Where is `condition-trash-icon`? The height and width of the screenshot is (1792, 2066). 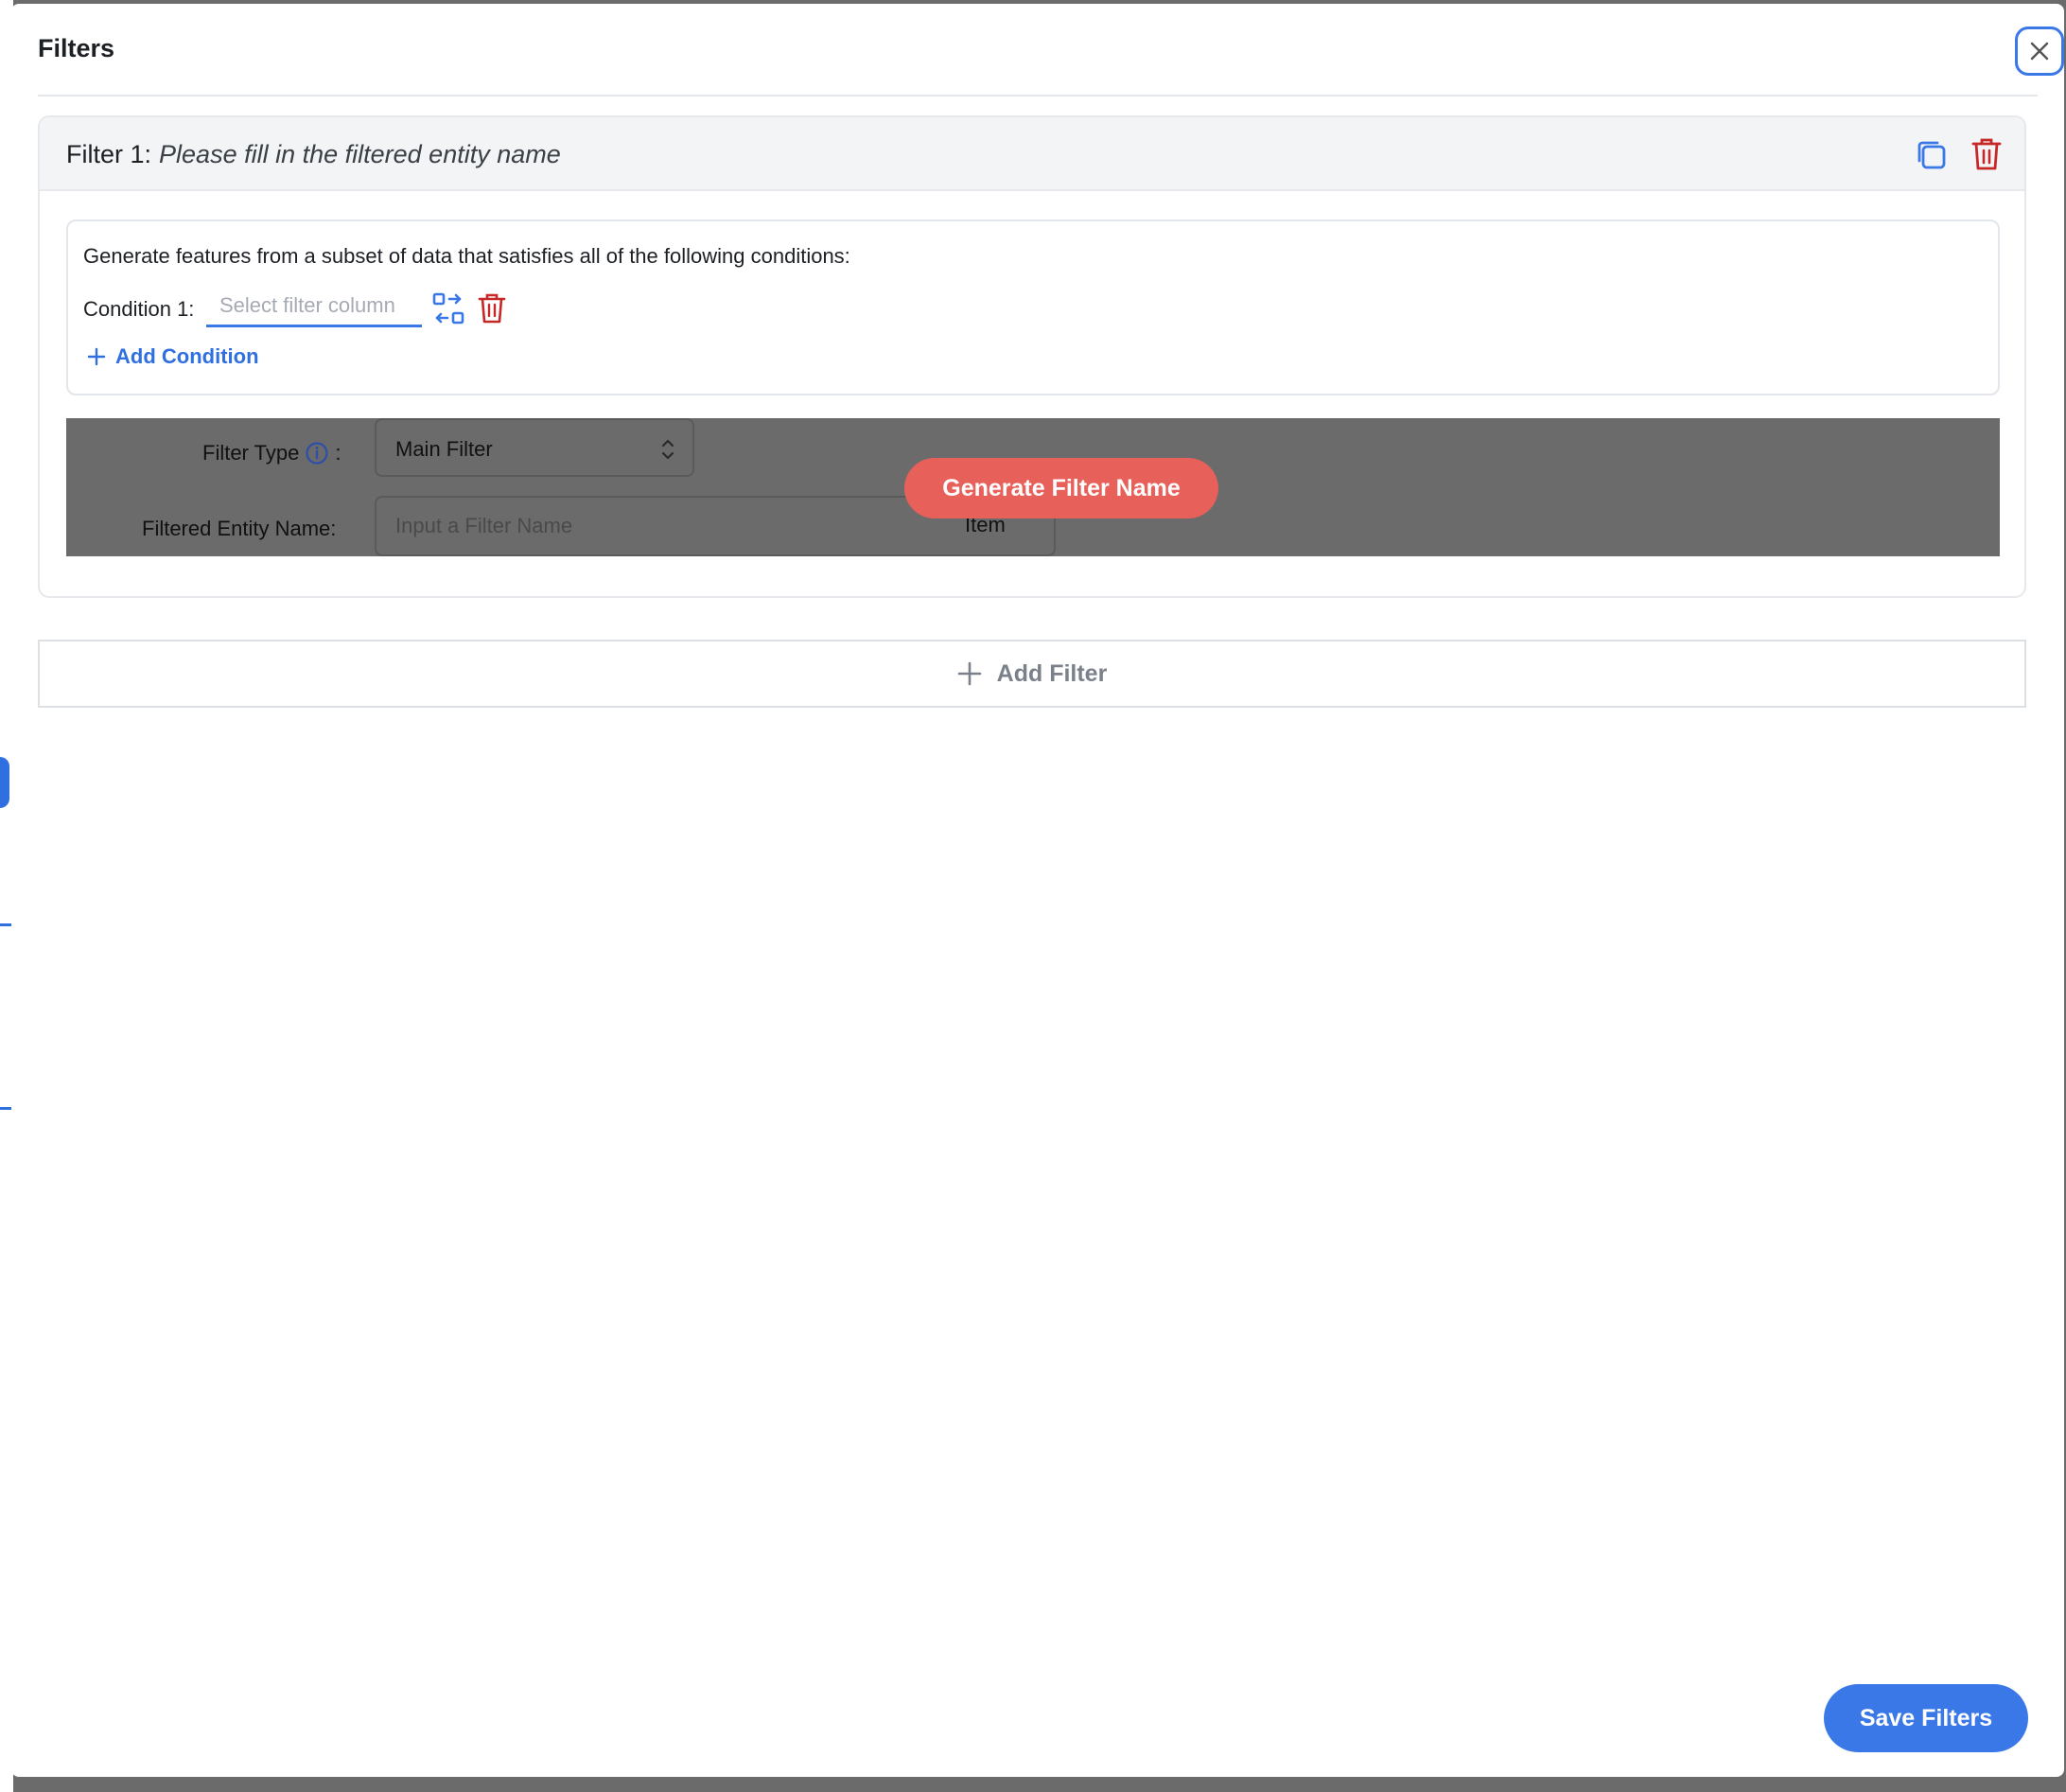
condition-trash-icon is located at coordinates (492, 308).